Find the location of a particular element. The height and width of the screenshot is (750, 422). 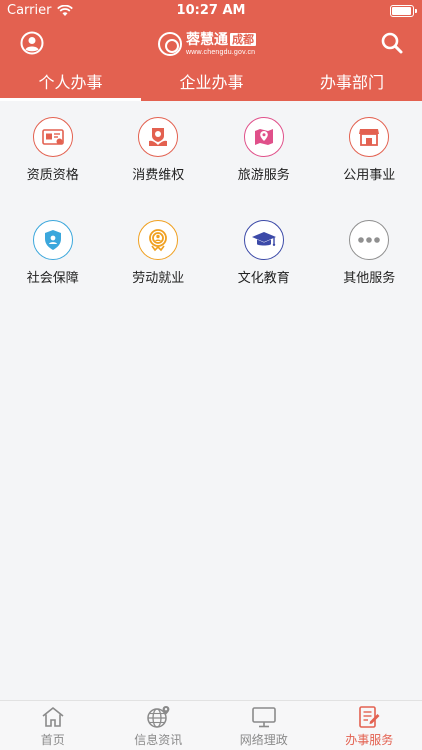

tabbar-label: 首页 is located at coordinates (52, 740).